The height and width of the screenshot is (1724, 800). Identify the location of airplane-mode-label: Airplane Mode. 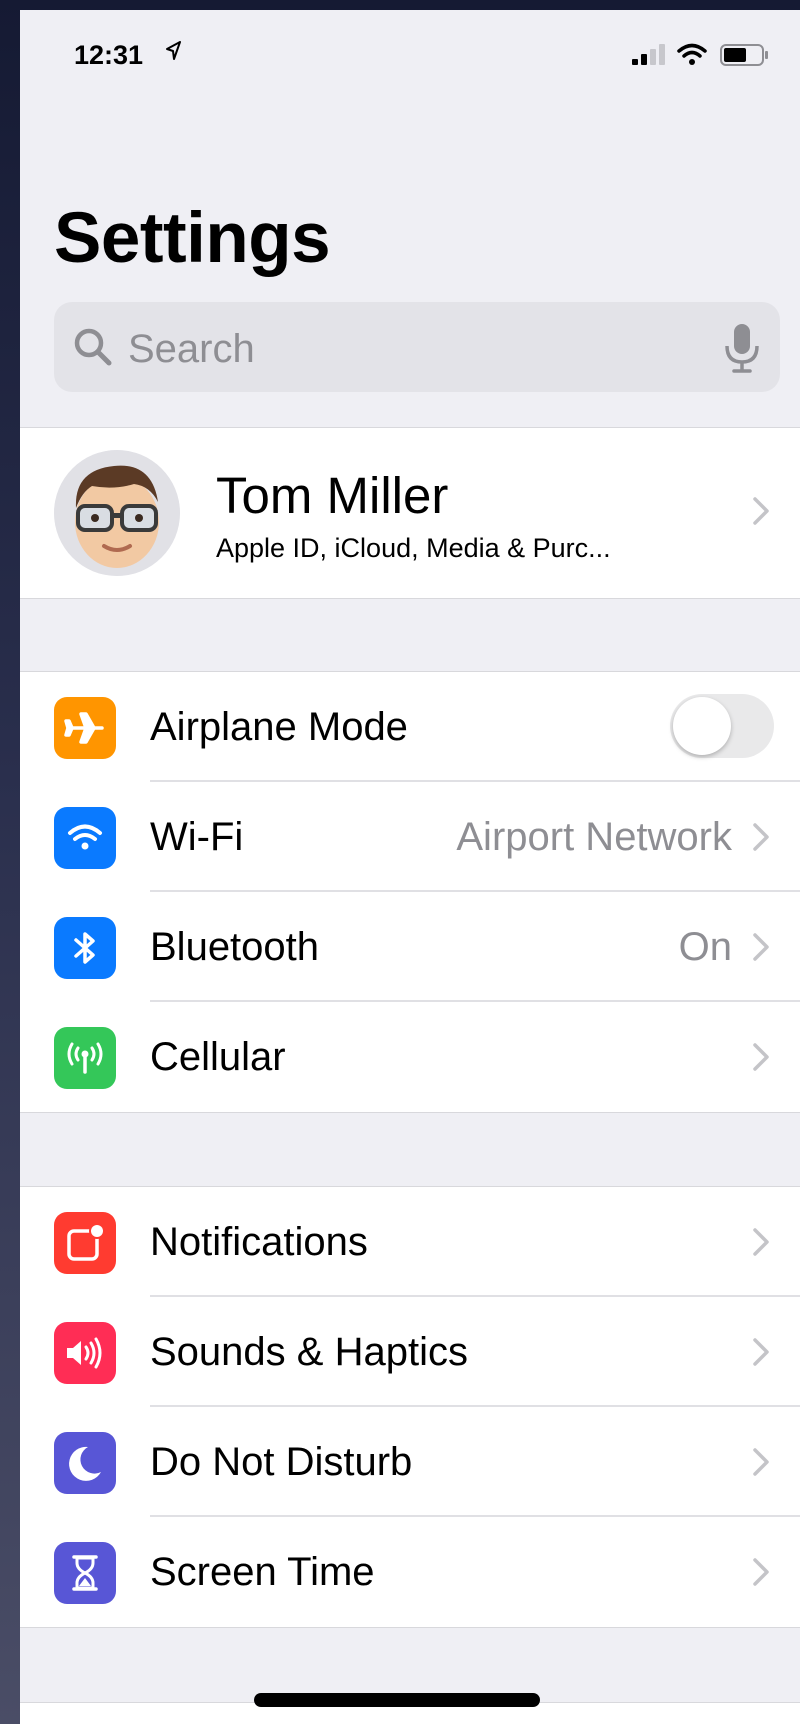
(279, 727).